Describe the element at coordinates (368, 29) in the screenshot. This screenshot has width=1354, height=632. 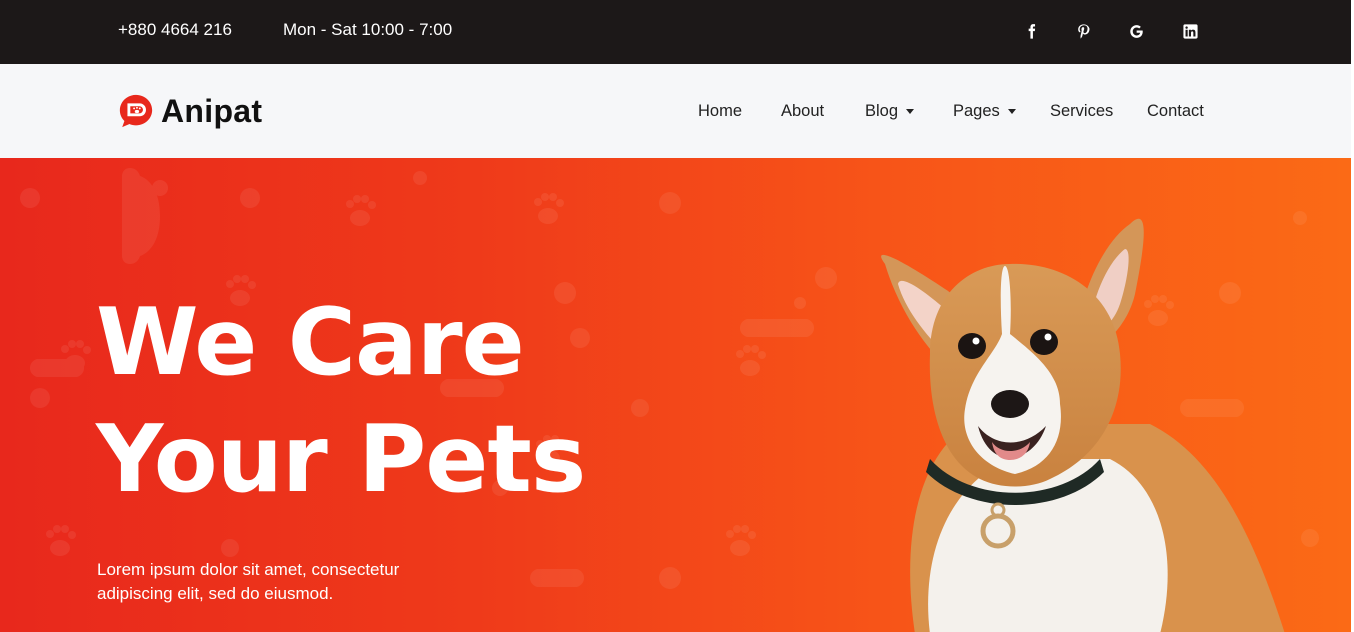
I see `opening-hours: Mon - Sat 10:00 - 7:00` at that location.